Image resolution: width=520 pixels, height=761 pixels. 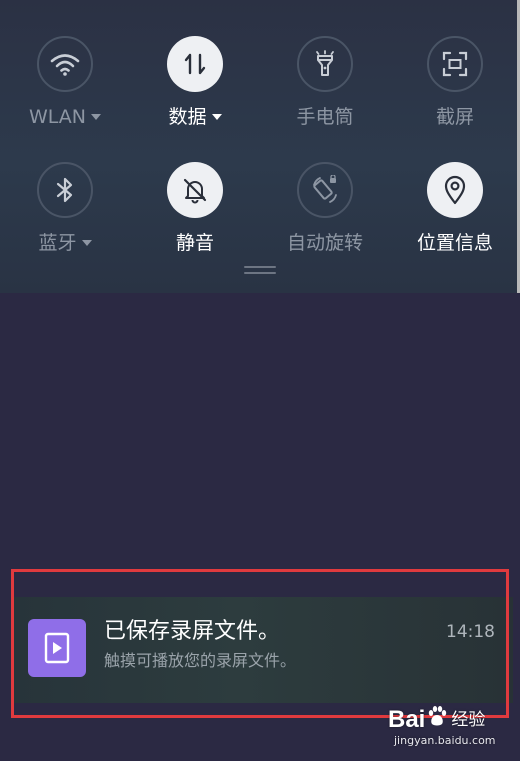 I want to click on watermark-url: jingyan.baidu.com, so click(x=445, y=740).